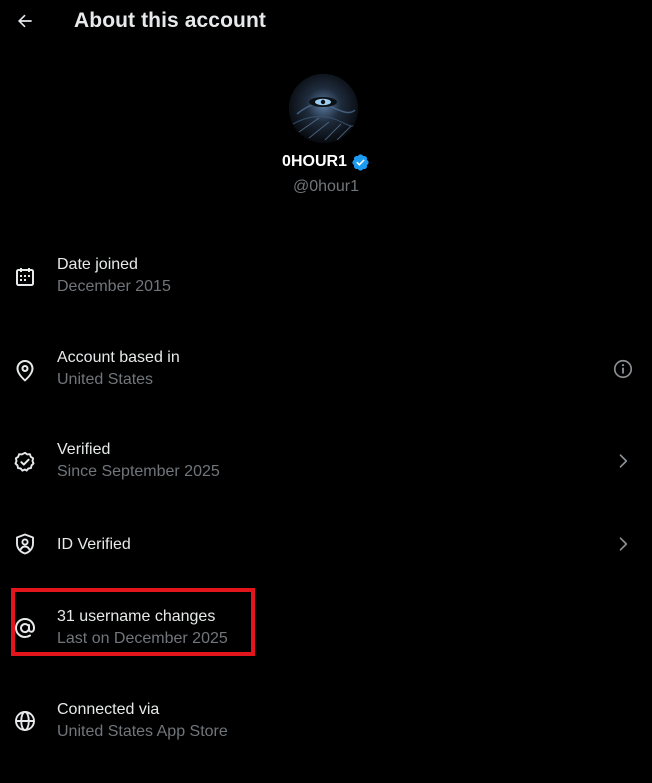 The image size is (652, 783). Describe the element at coordinates (84, 449) in the screenshot. I see `row-title: Verified` at that location.